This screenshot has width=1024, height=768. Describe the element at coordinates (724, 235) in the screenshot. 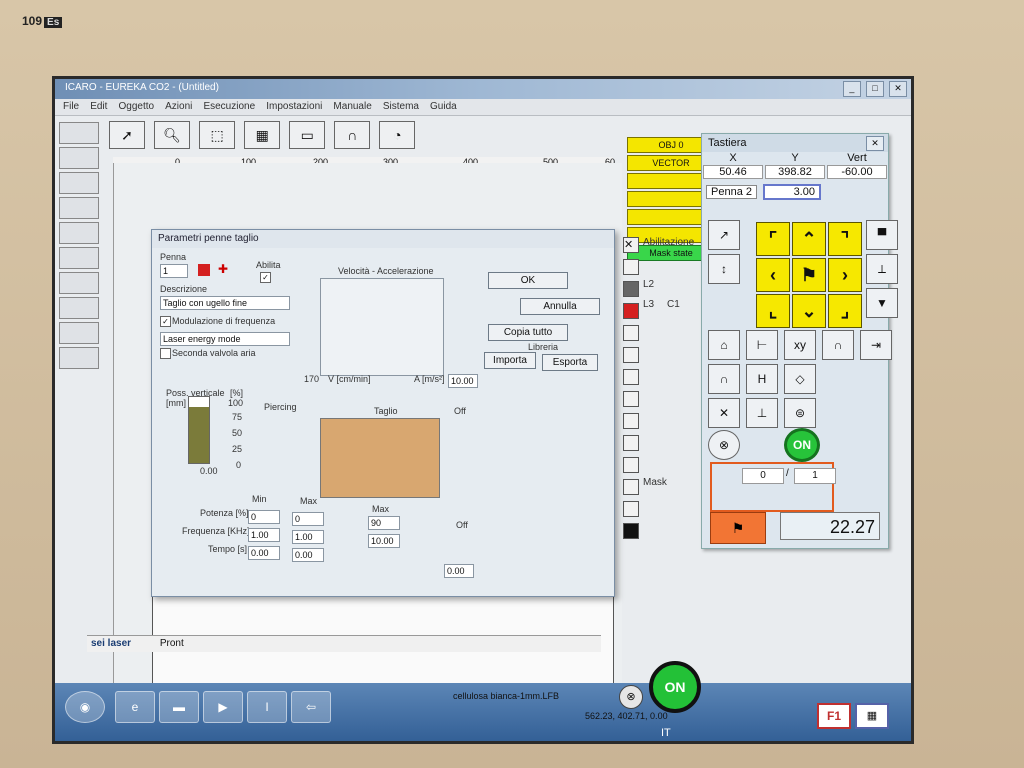

I see `green-tool-icon: ↗` at that location.